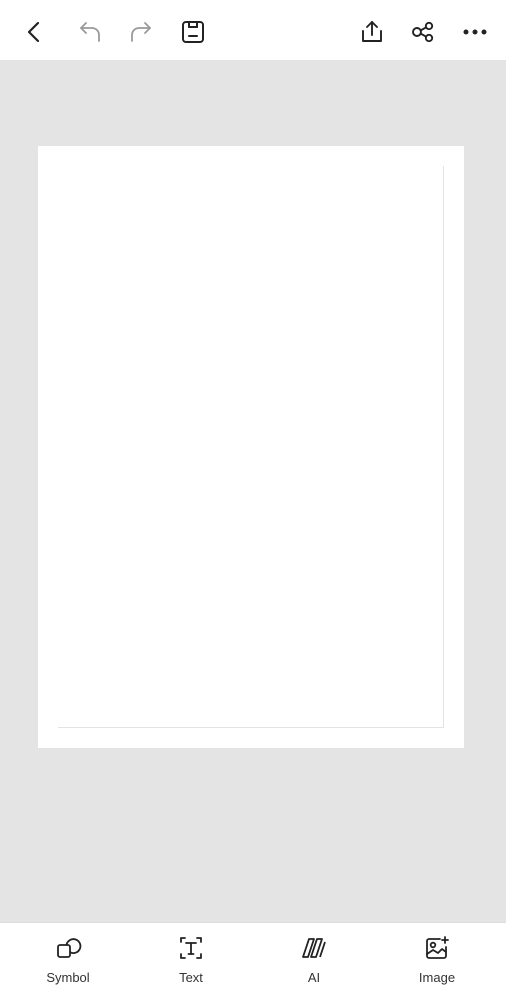 The width and height of the screenshot is (506, 1000). I want to click on back-button, so click(34, 32).